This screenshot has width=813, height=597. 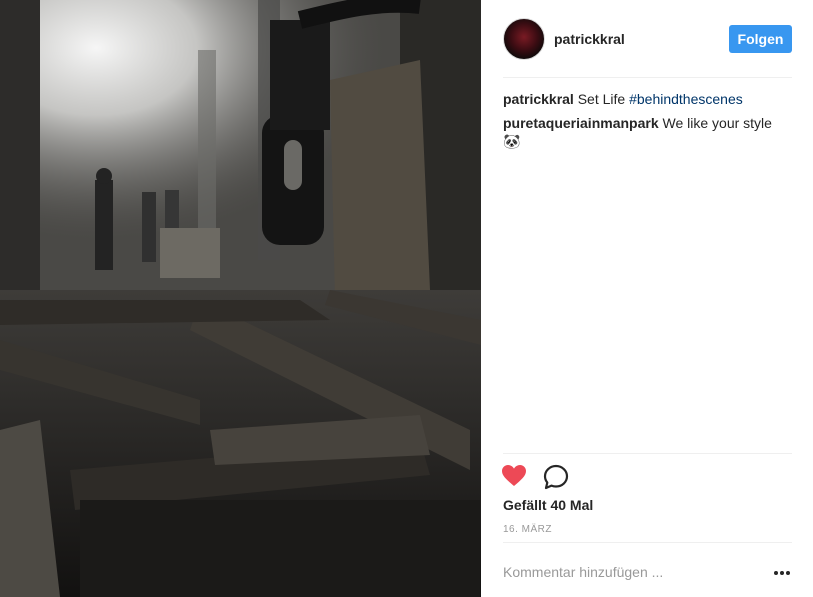 What do you see at coordinates (524, 39) in the screenshot?
I see `avatar` at bounding box center [524, 39].